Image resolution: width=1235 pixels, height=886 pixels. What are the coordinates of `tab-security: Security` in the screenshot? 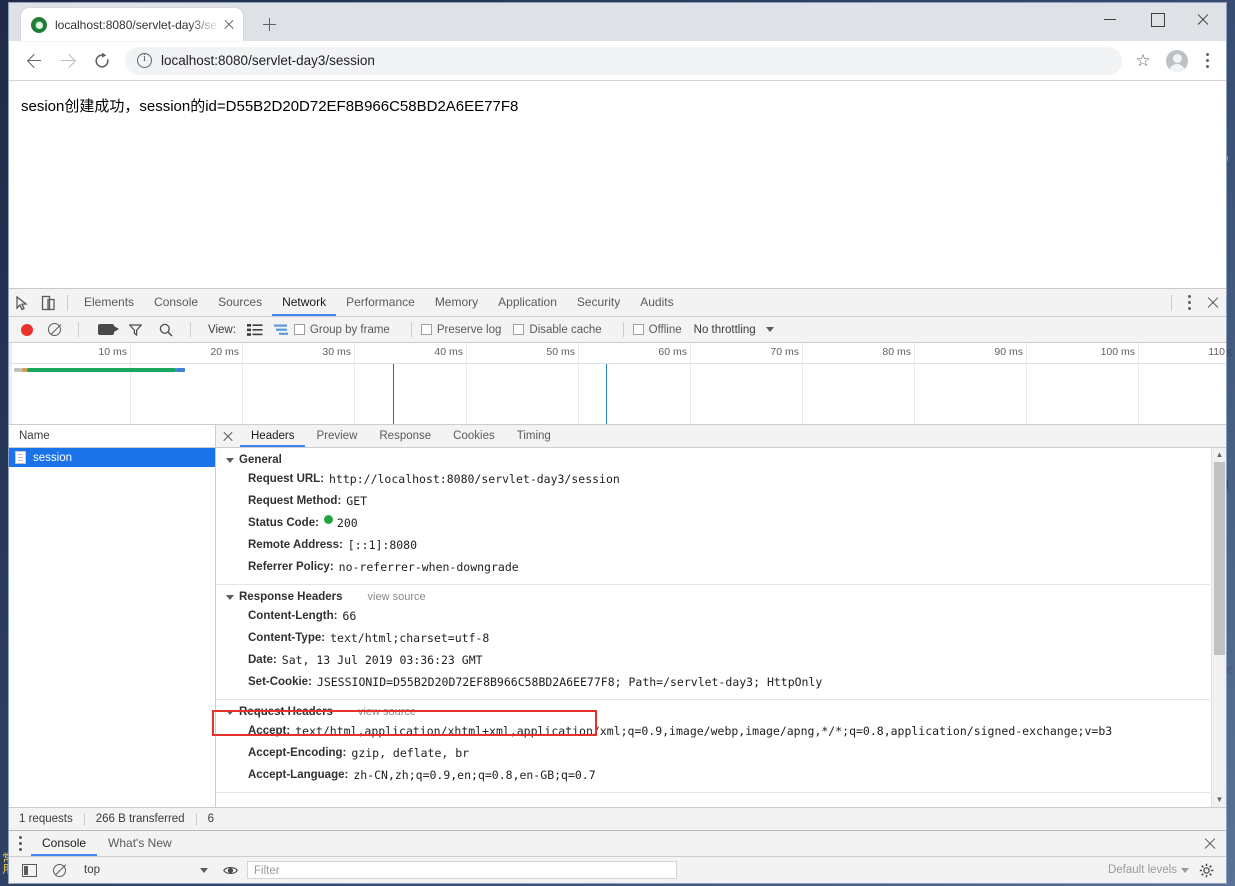 It's located at (598, 302).